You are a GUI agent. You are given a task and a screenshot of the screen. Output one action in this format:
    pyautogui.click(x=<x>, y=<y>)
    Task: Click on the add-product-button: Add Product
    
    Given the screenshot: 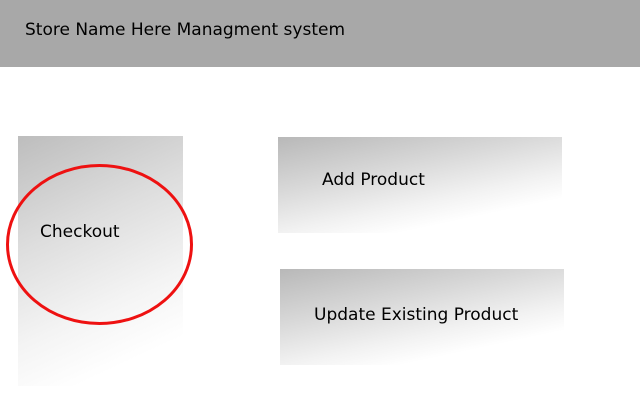 What is the action you would take?
    pyautogui.click(x=420, y=185)
    